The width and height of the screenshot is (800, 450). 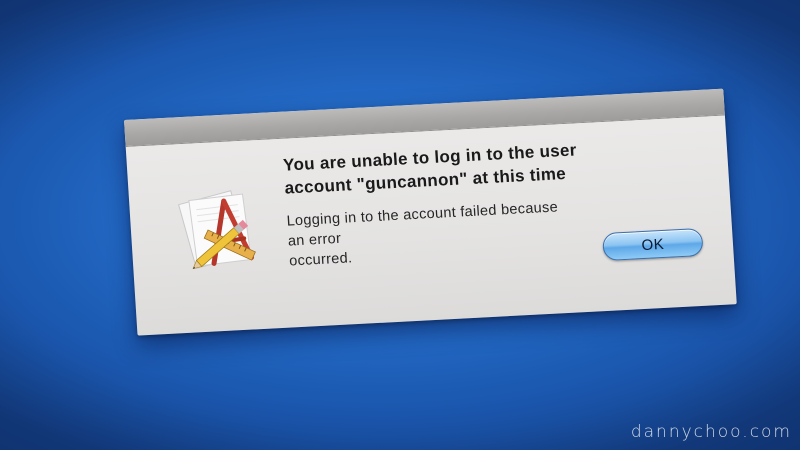 I want to click on ok-button: OK, so click(x=653, y=244).